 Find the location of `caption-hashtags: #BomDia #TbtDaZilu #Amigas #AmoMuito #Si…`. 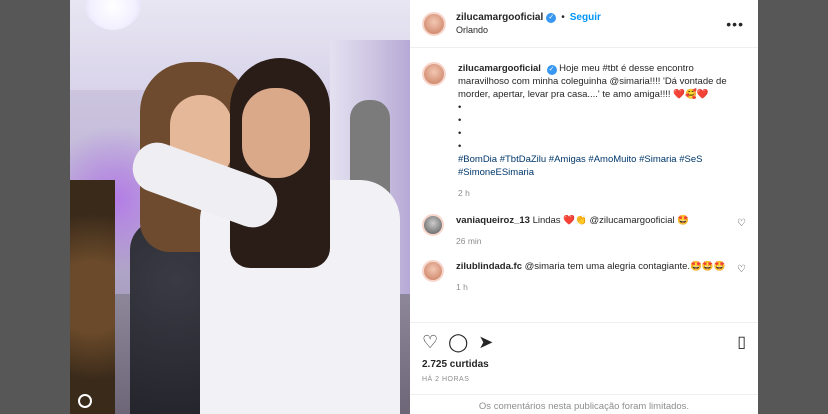

caption-hashtags: #BomDia #TbtDaZilu #Amigas #AmoMuito #Si… is located at coordinates (593, 166).